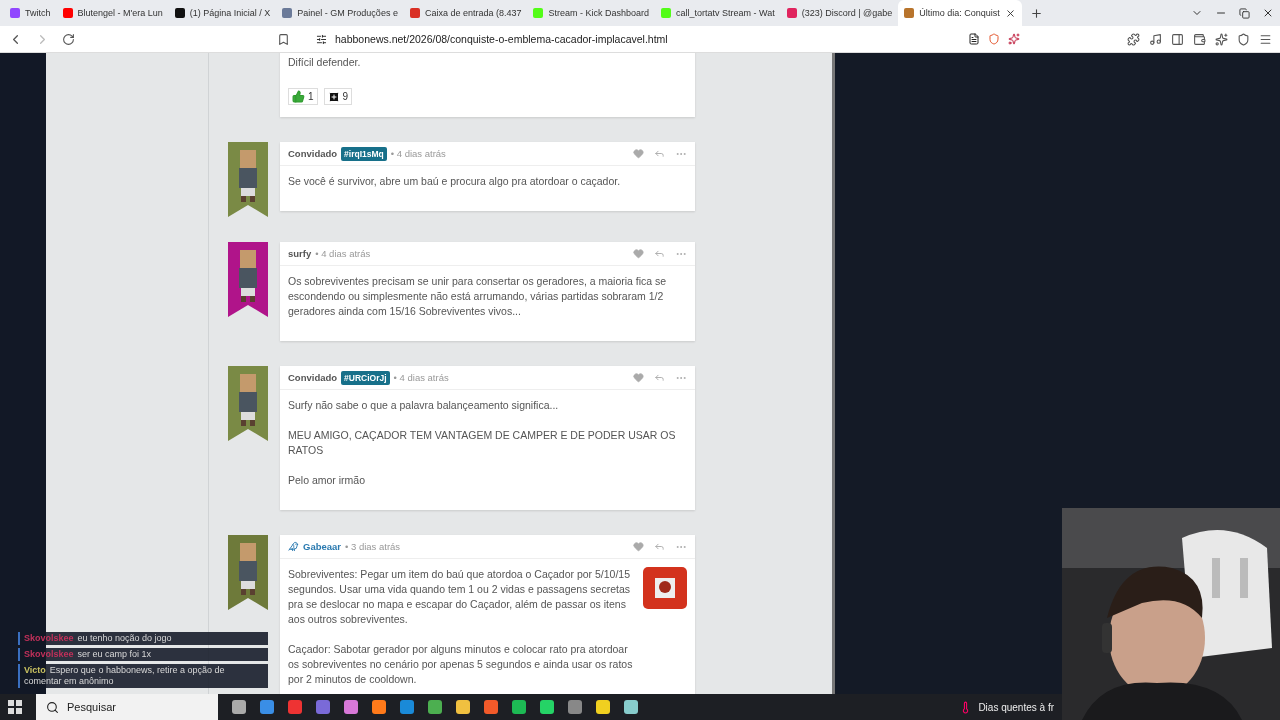  What do you see at coordinates (143, 638) in the screenshot?
I see `chat-message: Skovolskee eu tenho noção do jogo` at bounding box center [143, 638].